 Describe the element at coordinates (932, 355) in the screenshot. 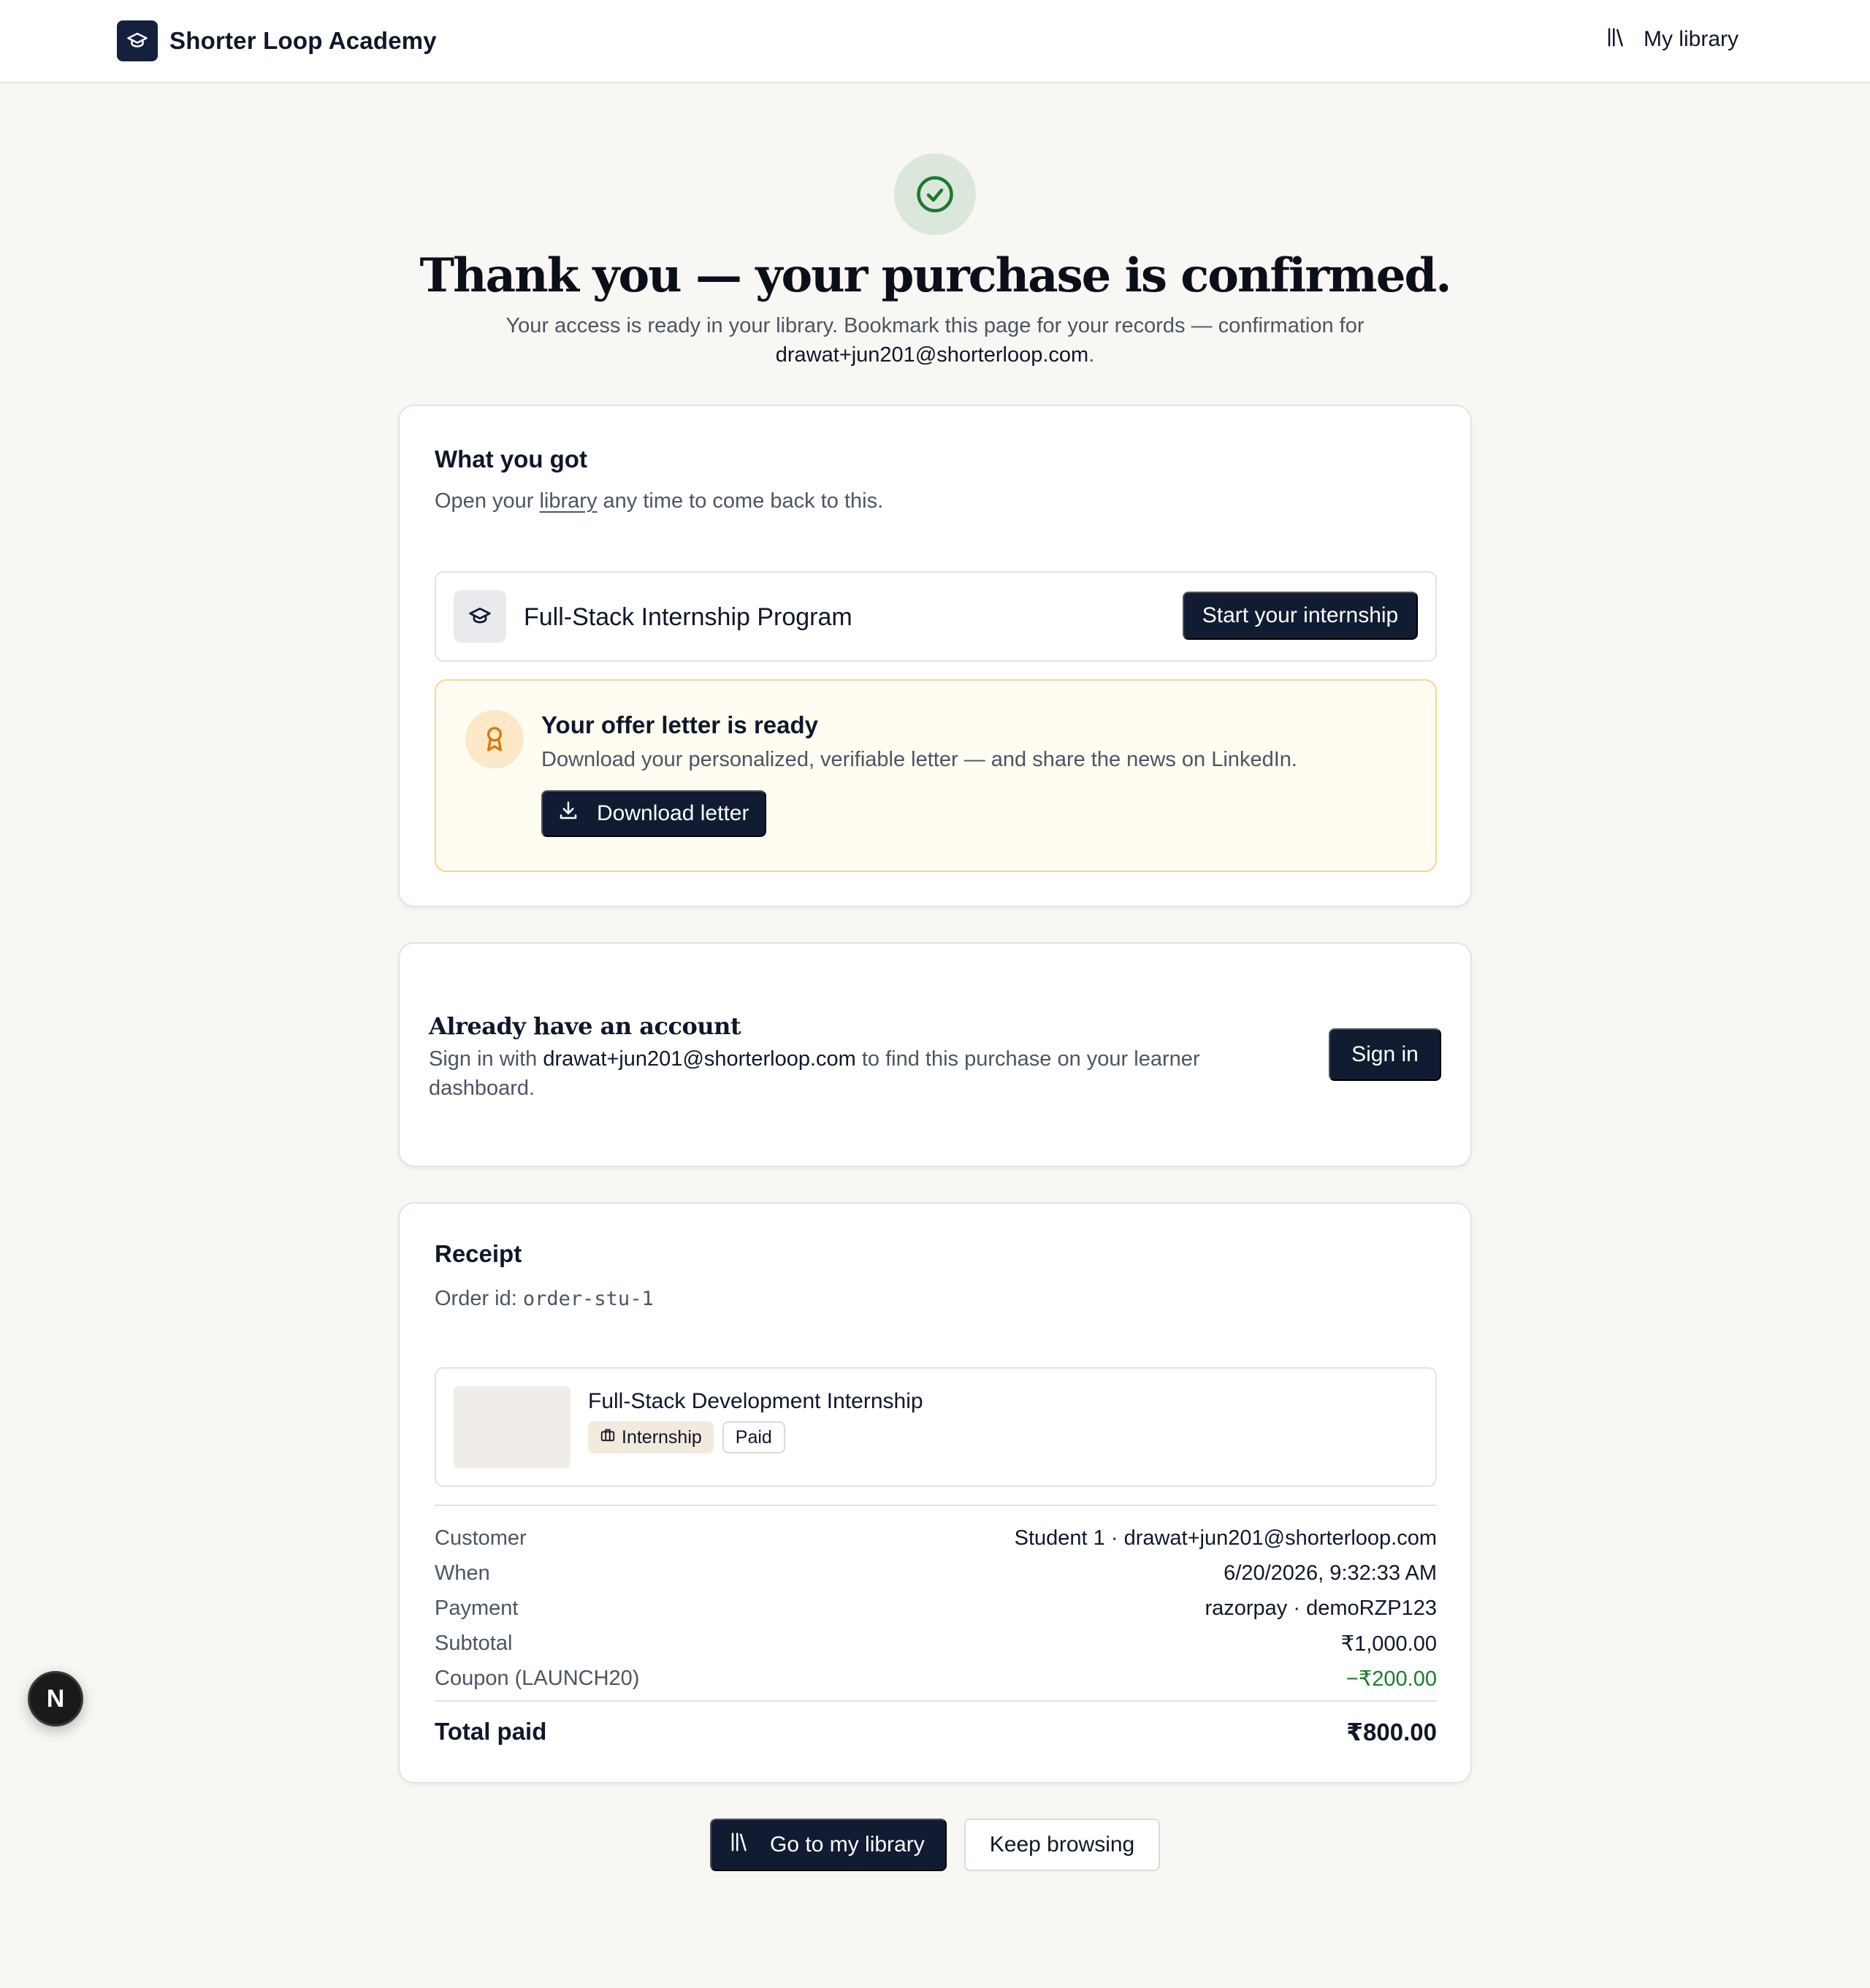

I see `confirmation-email: drawat+jun201@shorterloop.com` at that location.